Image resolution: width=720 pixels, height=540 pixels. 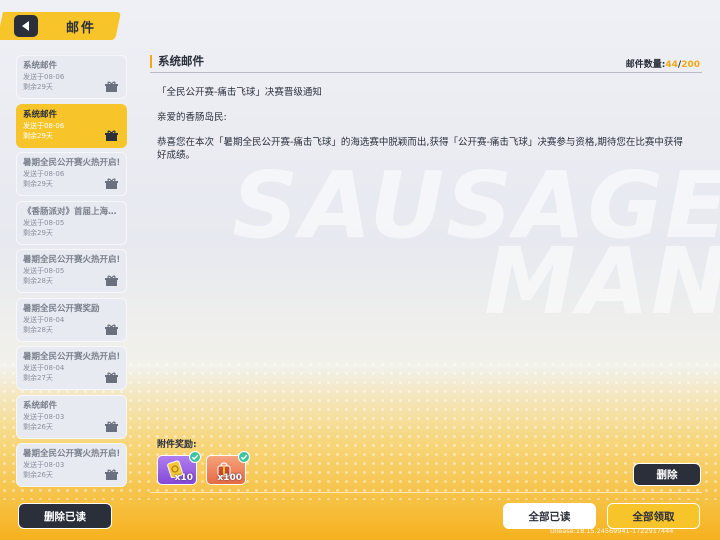 What do you see at coordinates (426, 492) in the screenshot?
I see `bottom-divider` at bounding box center [426, 492].